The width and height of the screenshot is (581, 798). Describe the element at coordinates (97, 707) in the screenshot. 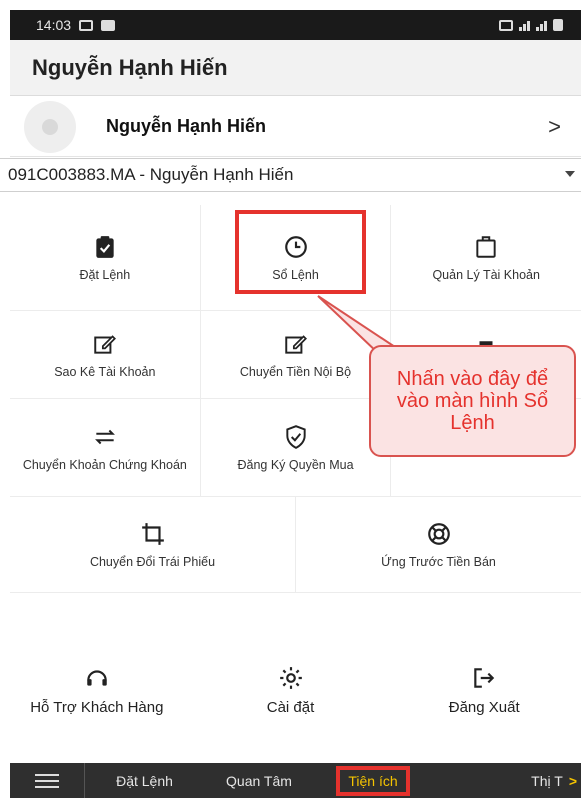

I see `support-label: Hỗ Trợ Khách Hàng` at that location.